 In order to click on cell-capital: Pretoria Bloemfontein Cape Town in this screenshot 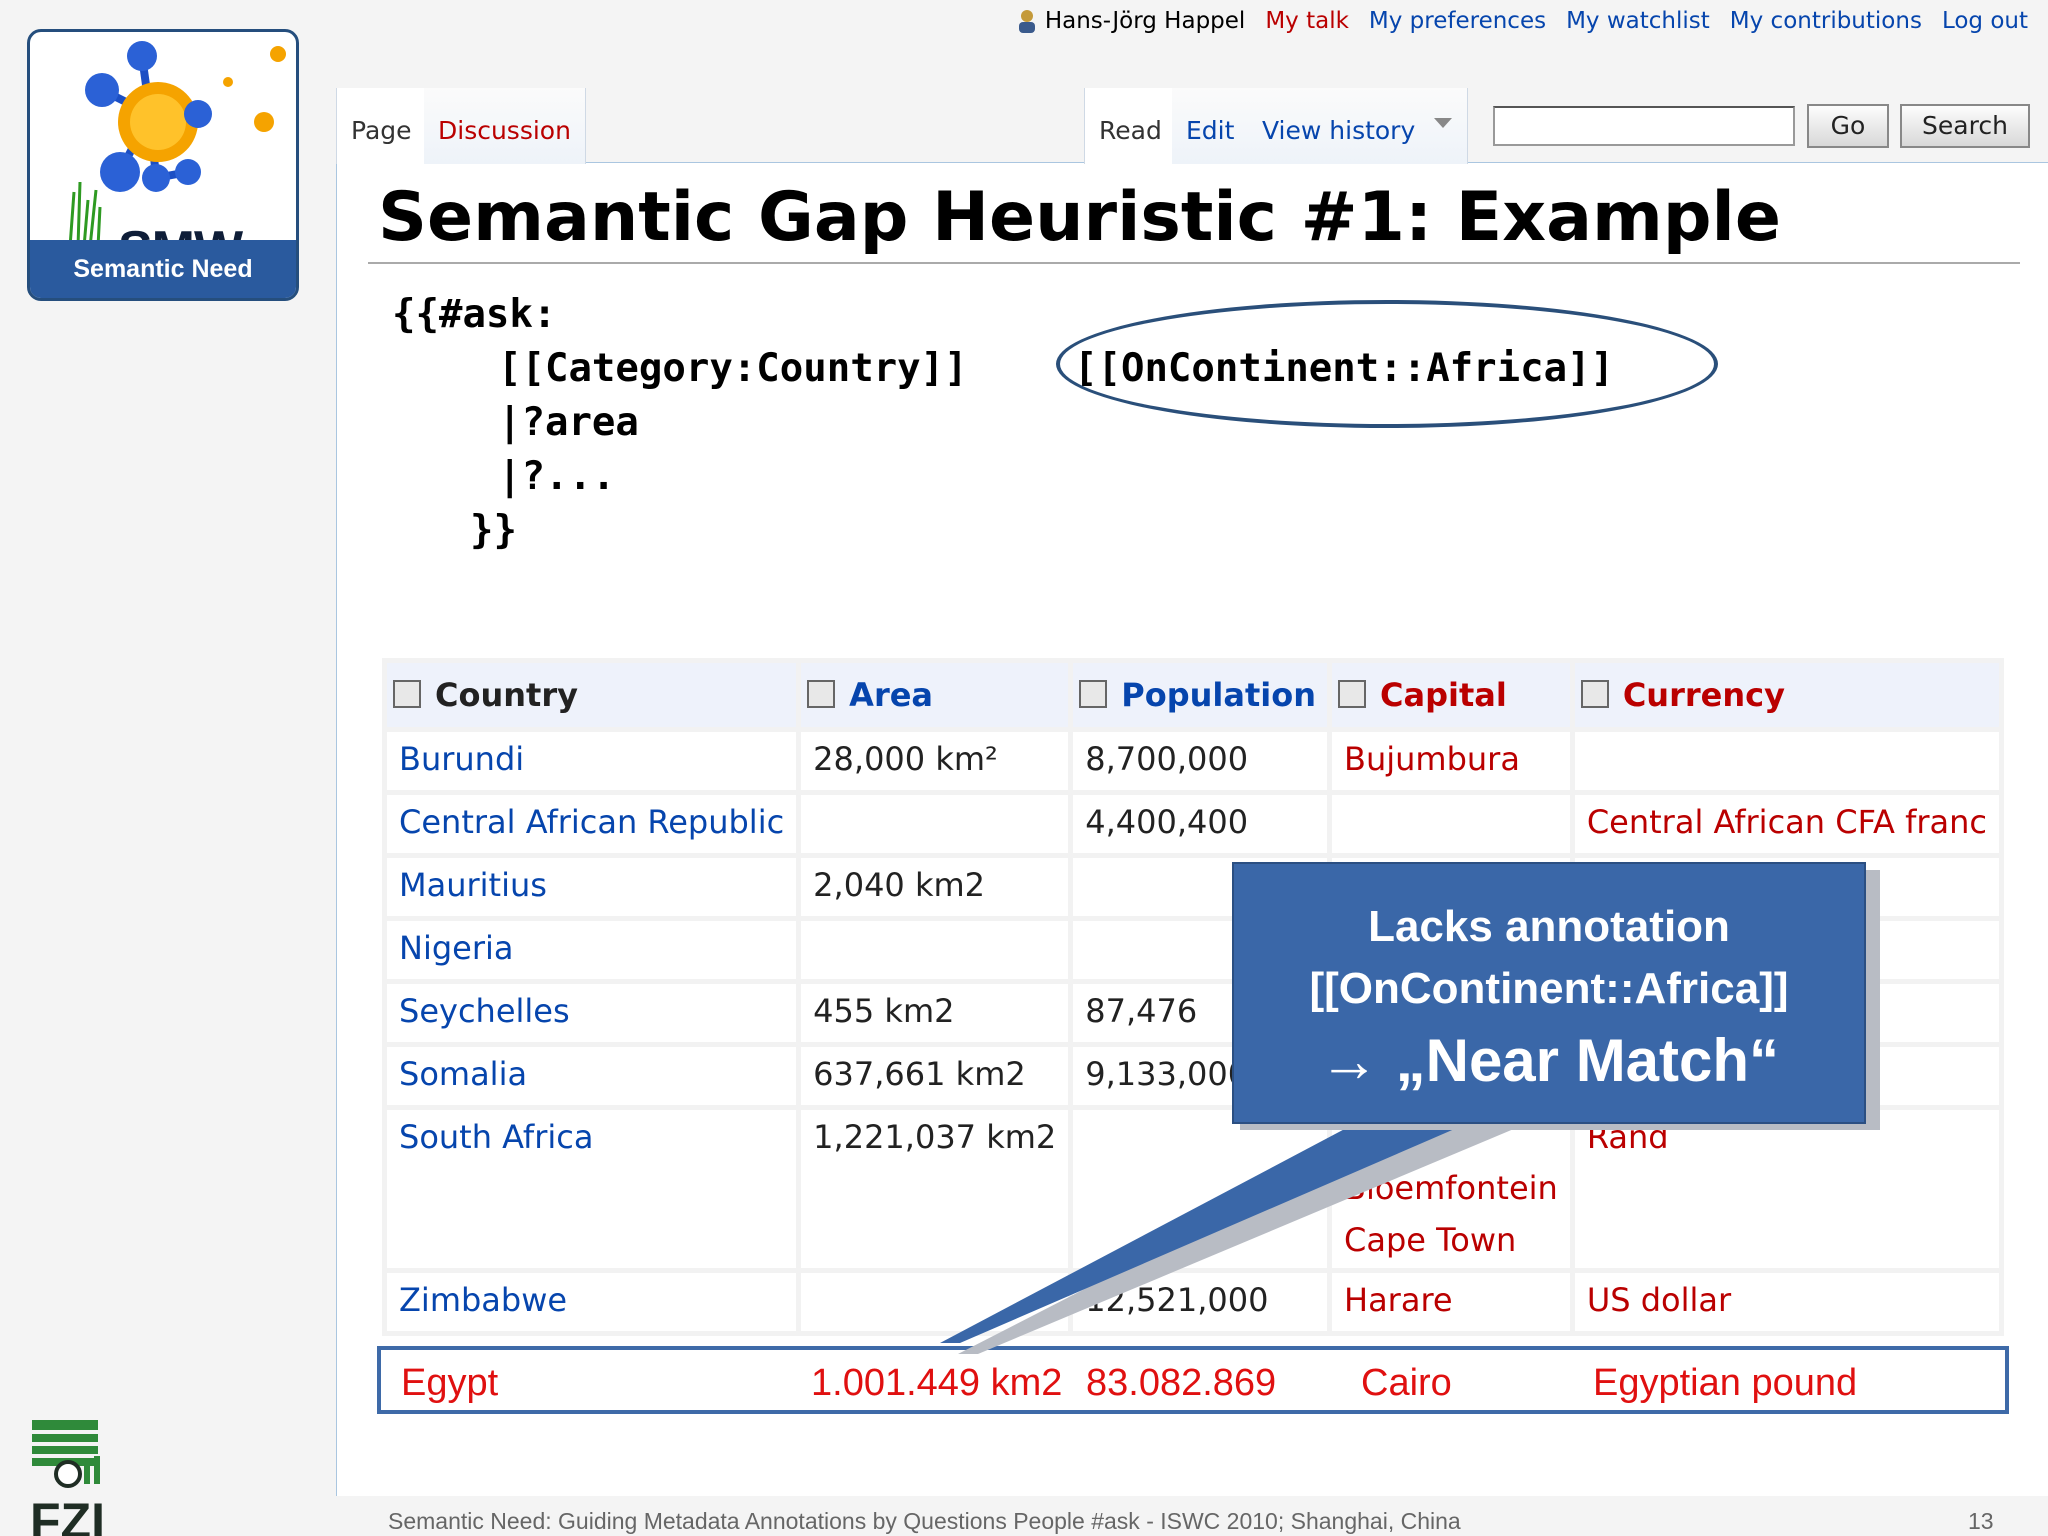, I will do `click(1451, 1189)`.